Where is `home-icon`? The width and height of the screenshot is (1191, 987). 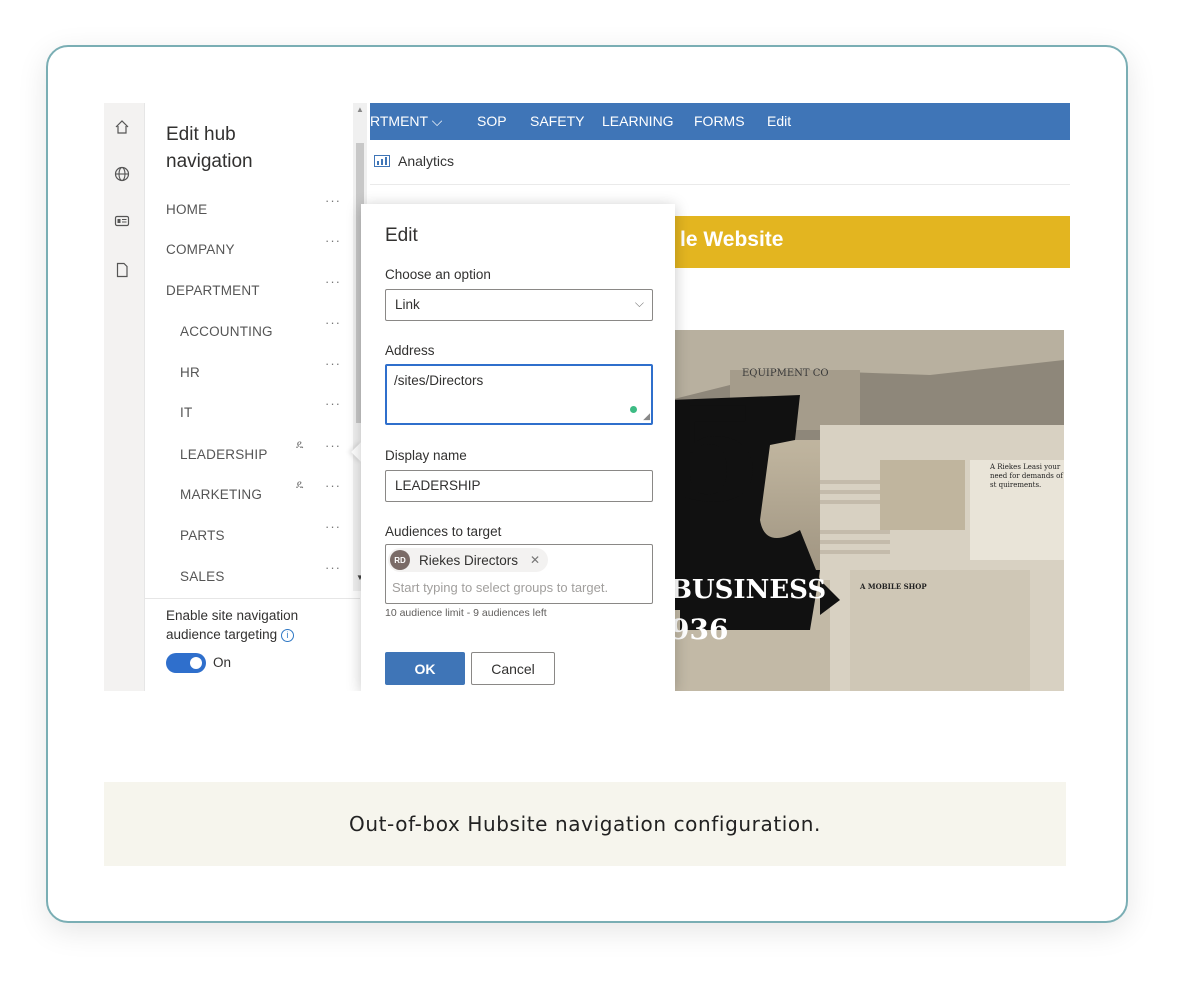 home-icon is located at coordinates (122, 127).